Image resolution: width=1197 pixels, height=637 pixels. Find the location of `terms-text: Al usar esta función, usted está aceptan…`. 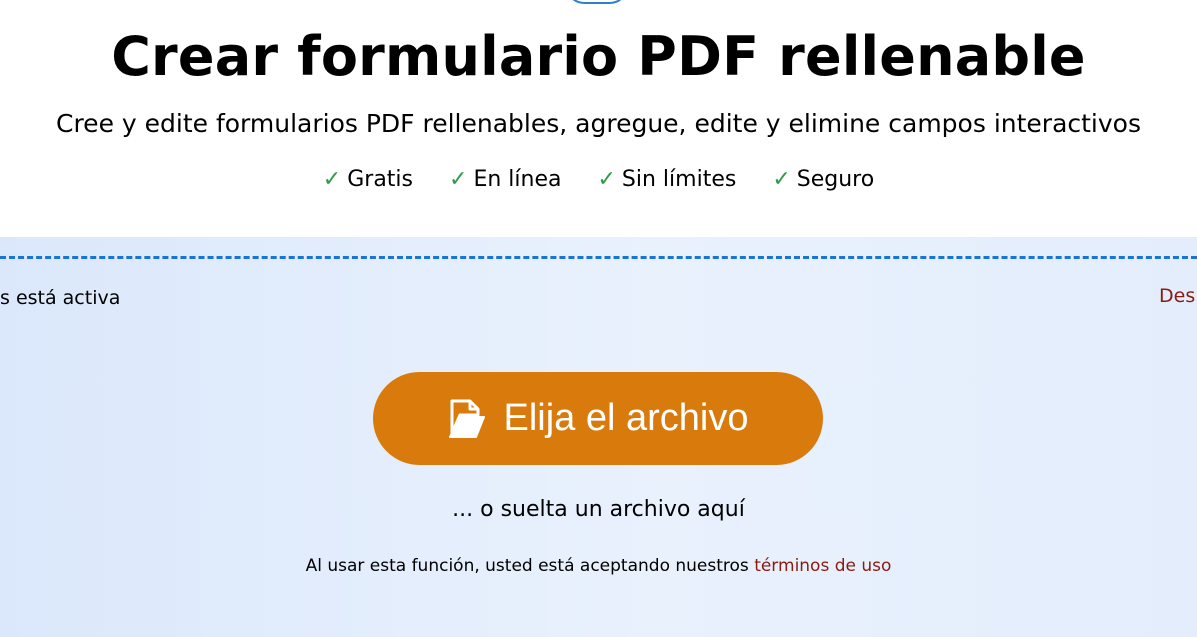

terms-text: Al usar esta función, usted está aceptan… is located at coordinates (530, 566).